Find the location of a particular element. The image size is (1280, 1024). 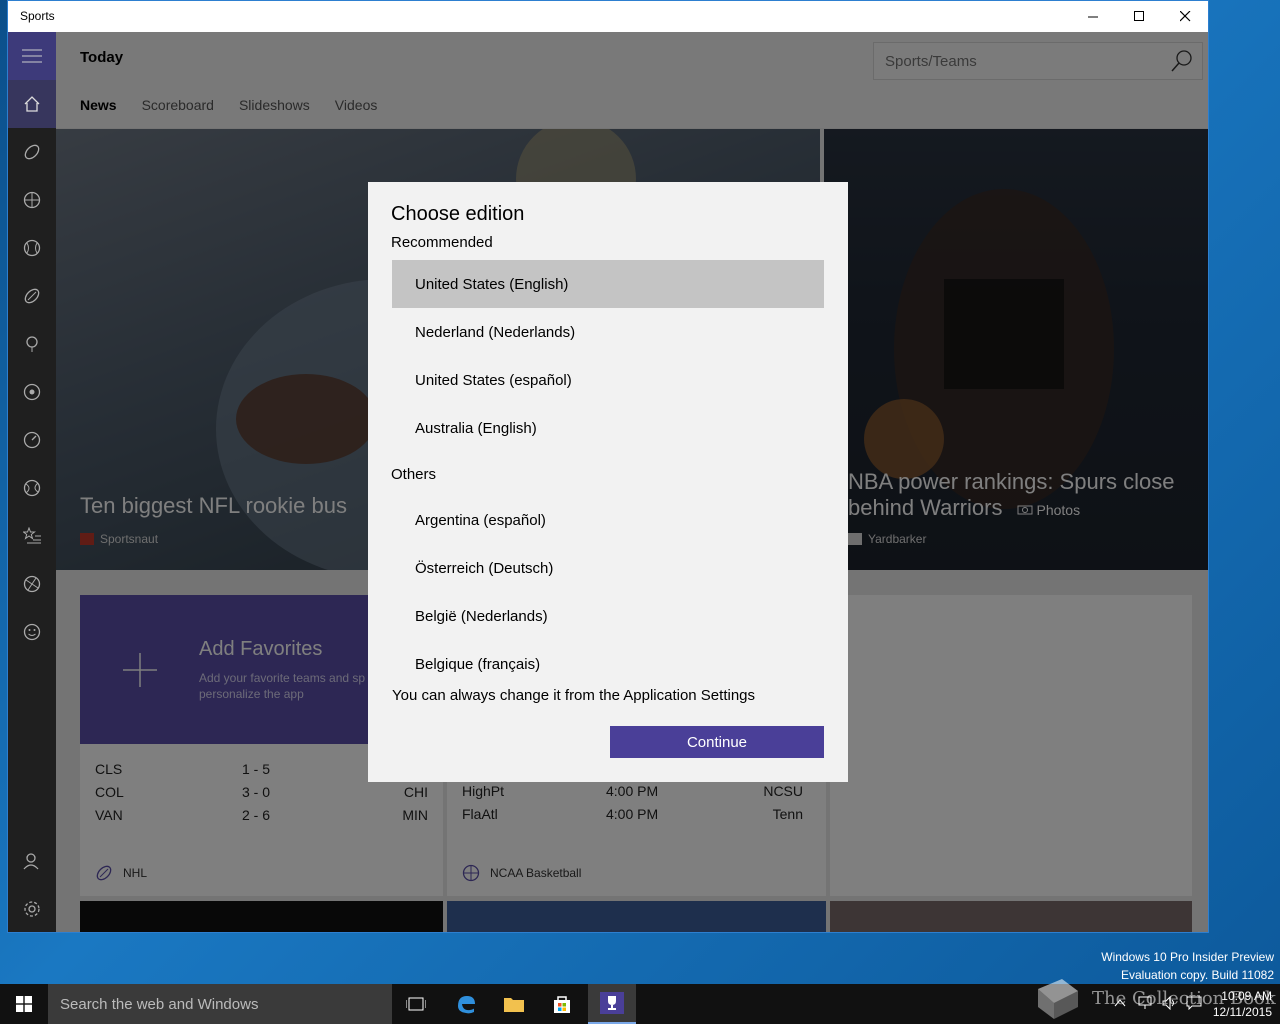

window-title: Sports is located at coordinates (37, 16).